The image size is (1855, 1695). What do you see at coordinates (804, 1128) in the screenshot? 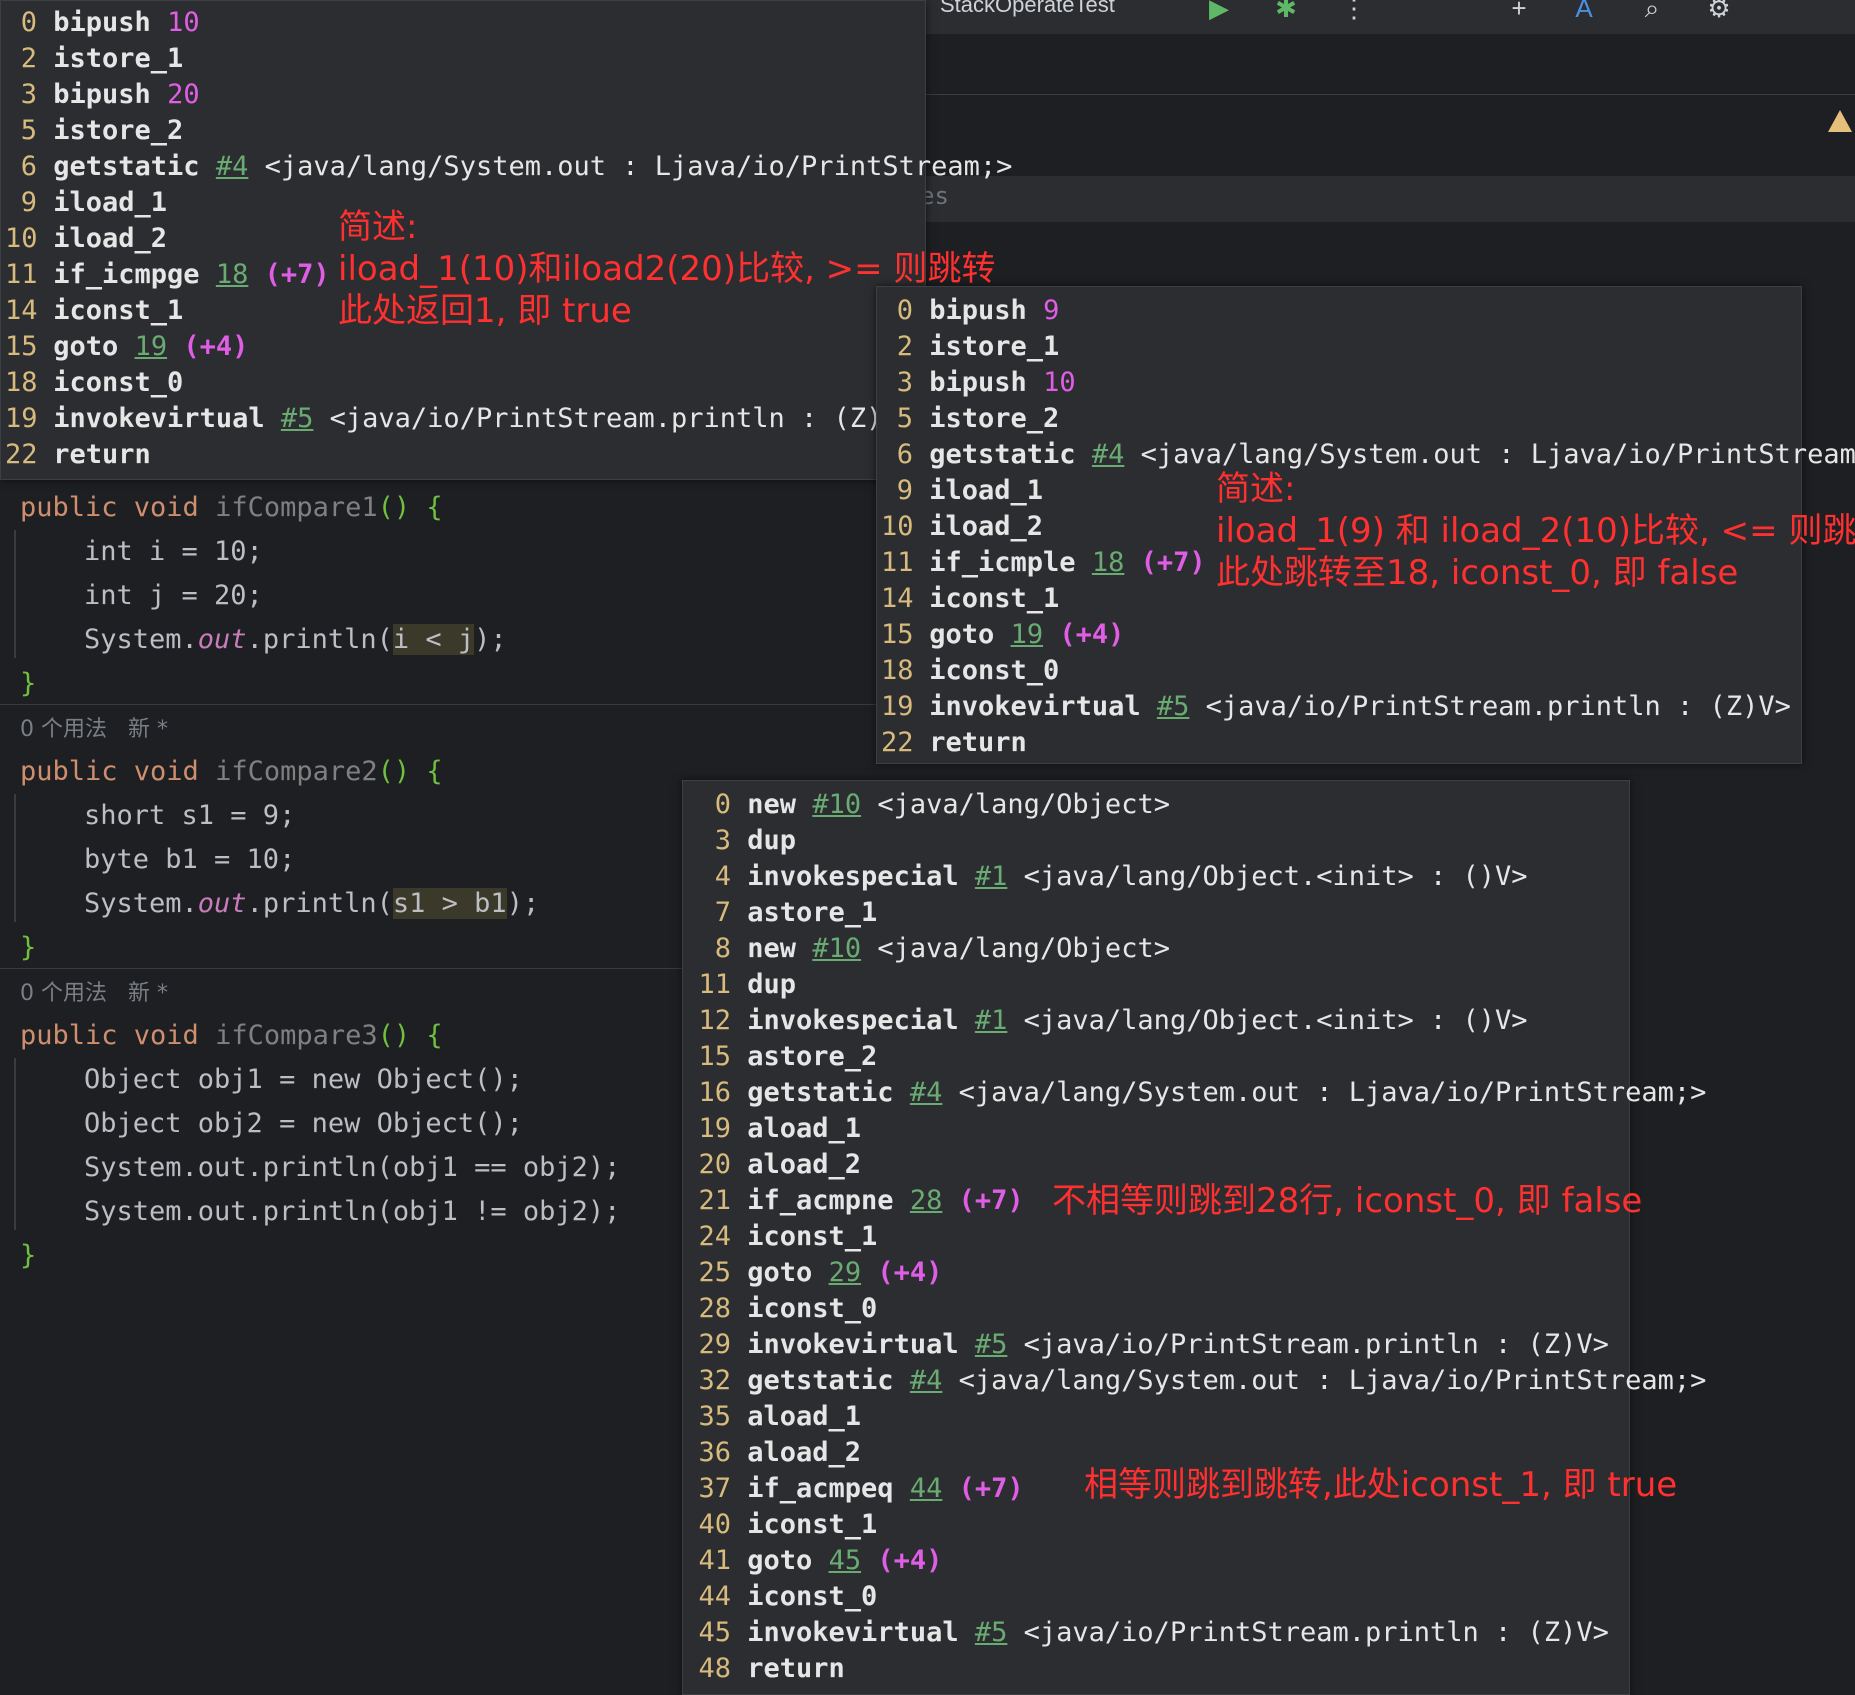
I see `opcode: aload_1` at bounding box center [804, 1128].